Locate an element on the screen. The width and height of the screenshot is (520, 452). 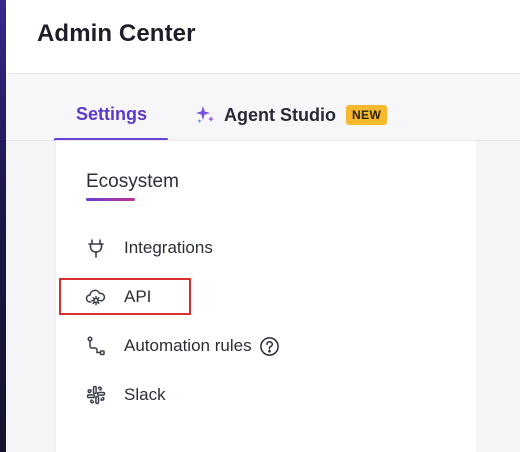
menu-item-integrations: Integrations is located at coordinates (148, 248).